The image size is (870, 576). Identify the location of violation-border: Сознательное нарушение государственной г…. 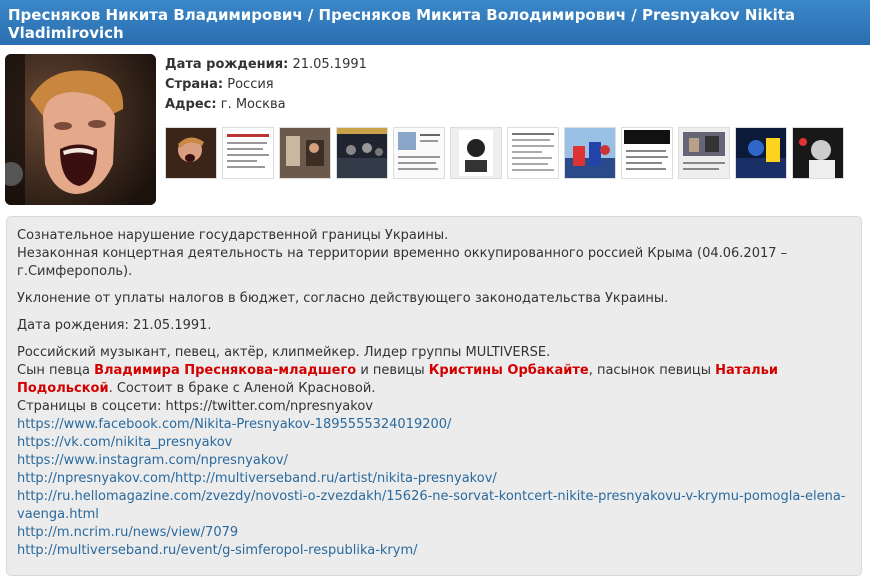
(233, 235).